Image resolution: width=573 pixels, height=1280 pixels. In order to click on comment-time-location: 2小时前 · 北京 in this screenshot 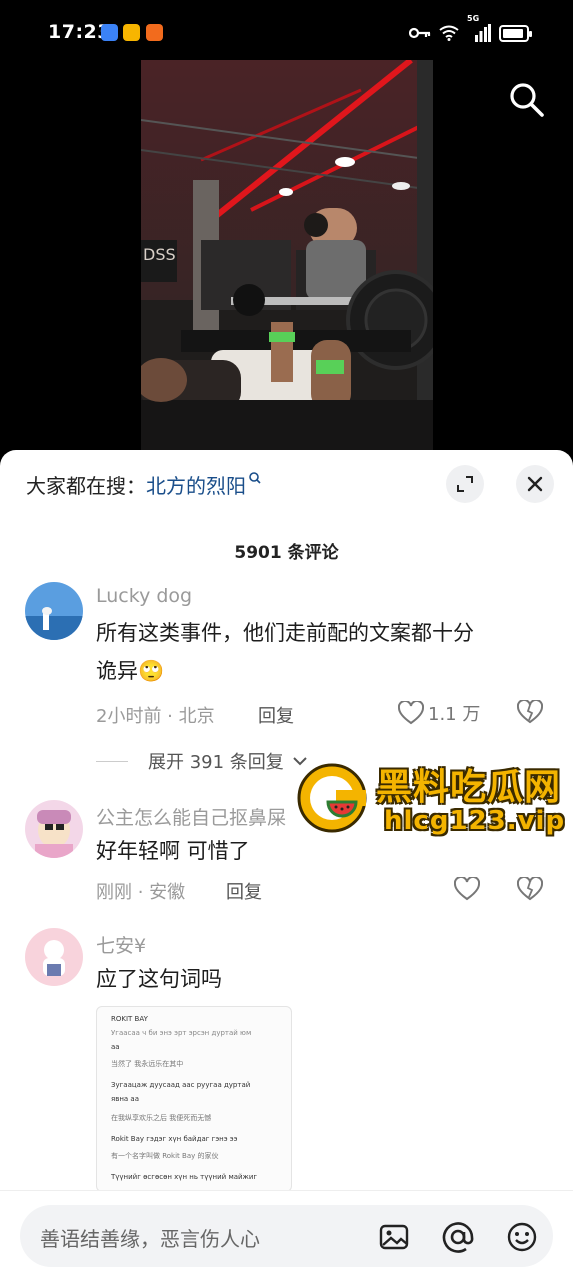, I will do `click(155, 716)`.